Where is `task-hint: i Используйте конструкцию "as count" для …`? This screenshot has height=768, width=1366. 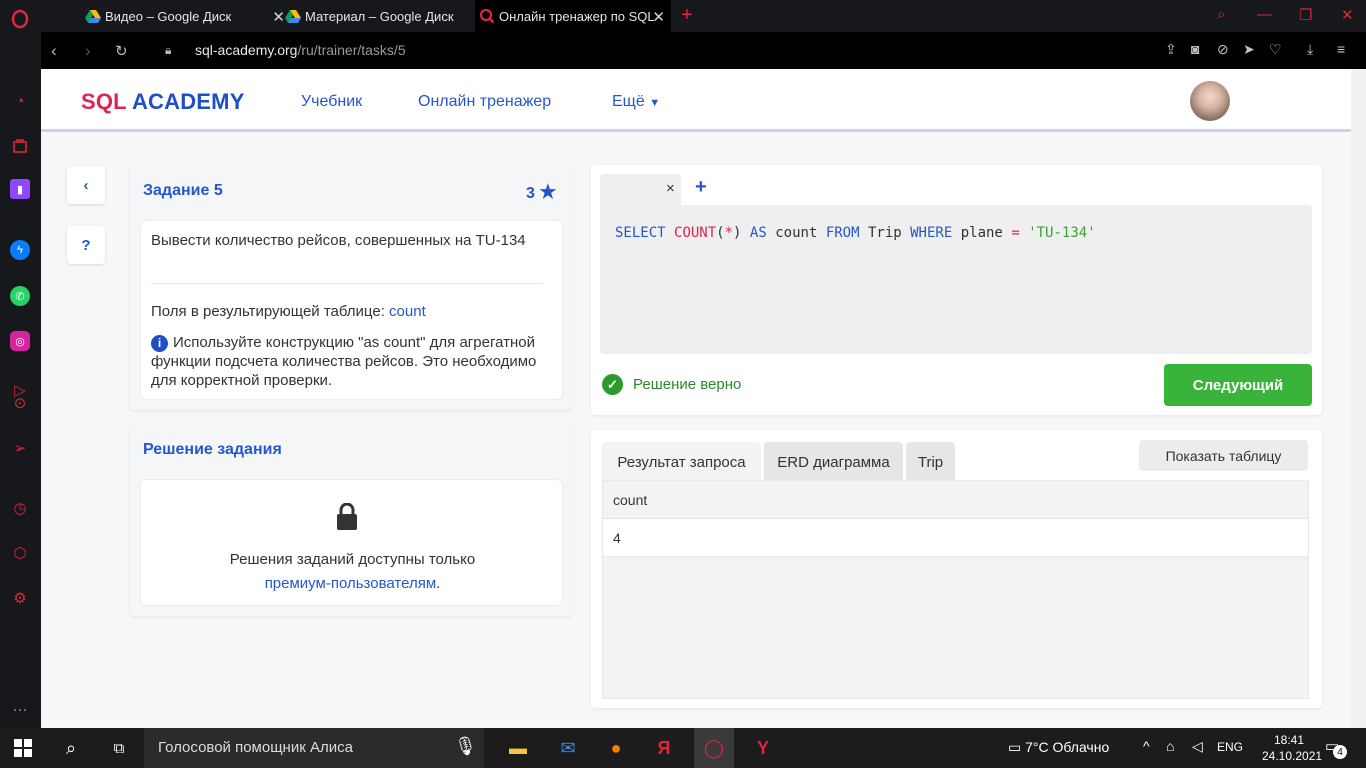
task-hint: i Используйте конструкцию "as count" для … is located at coordinates (353, 361).